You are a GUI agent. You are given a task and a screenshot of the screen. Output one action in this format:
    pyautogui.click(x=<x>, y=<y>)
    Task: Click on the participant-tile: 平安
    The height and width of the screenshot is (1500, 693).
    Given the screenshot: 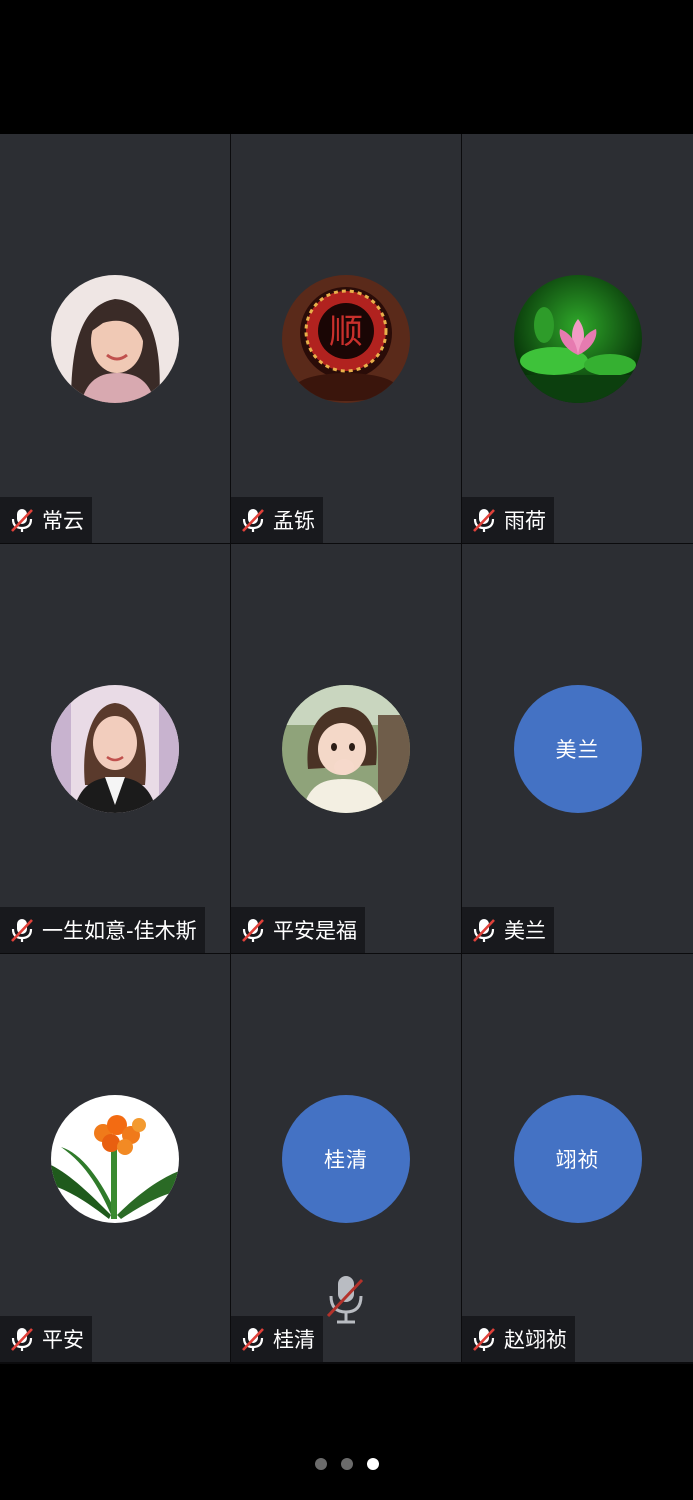 What is the action you would take?
    pyautogui.click(x=115, y=1158)
    